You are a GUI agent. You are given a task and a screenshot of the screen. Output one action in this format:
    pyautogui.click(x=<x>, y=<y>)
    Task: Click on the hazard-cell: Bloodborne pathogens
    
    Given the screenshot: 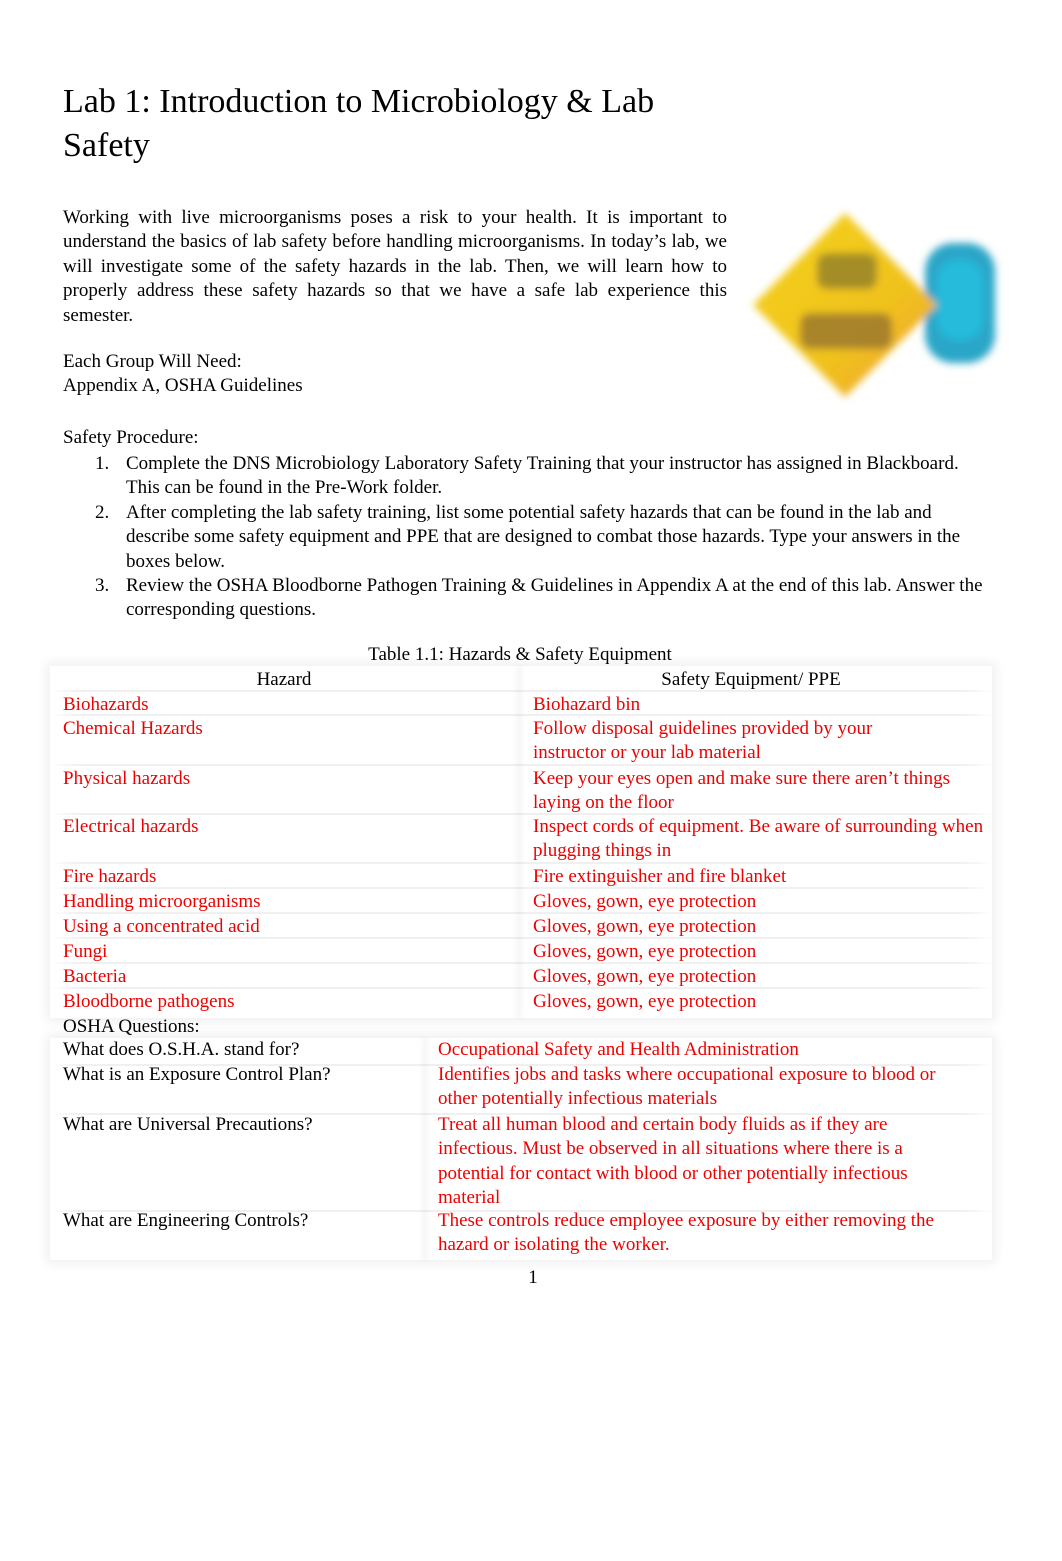 What is the action you would take?
    pyautogui.click(x=149, y=1002)
    